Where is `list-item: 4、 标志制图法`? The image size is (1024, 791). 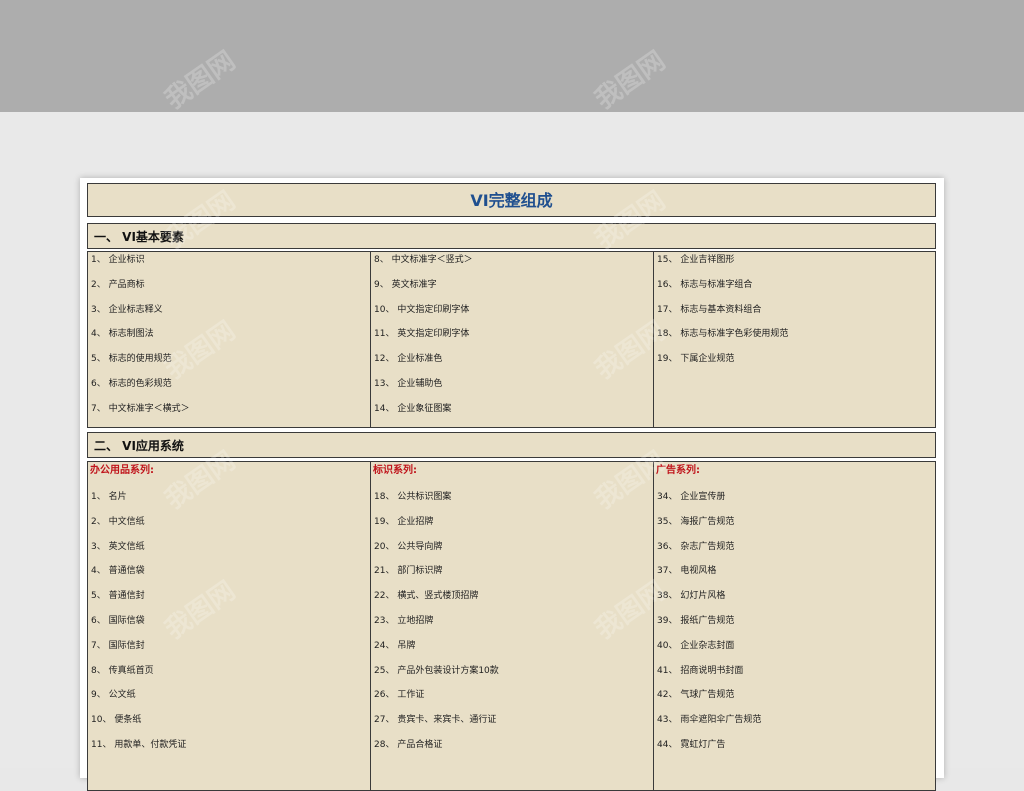 list-item: 4、 标志制图法 is located at coordinates (122, 334).